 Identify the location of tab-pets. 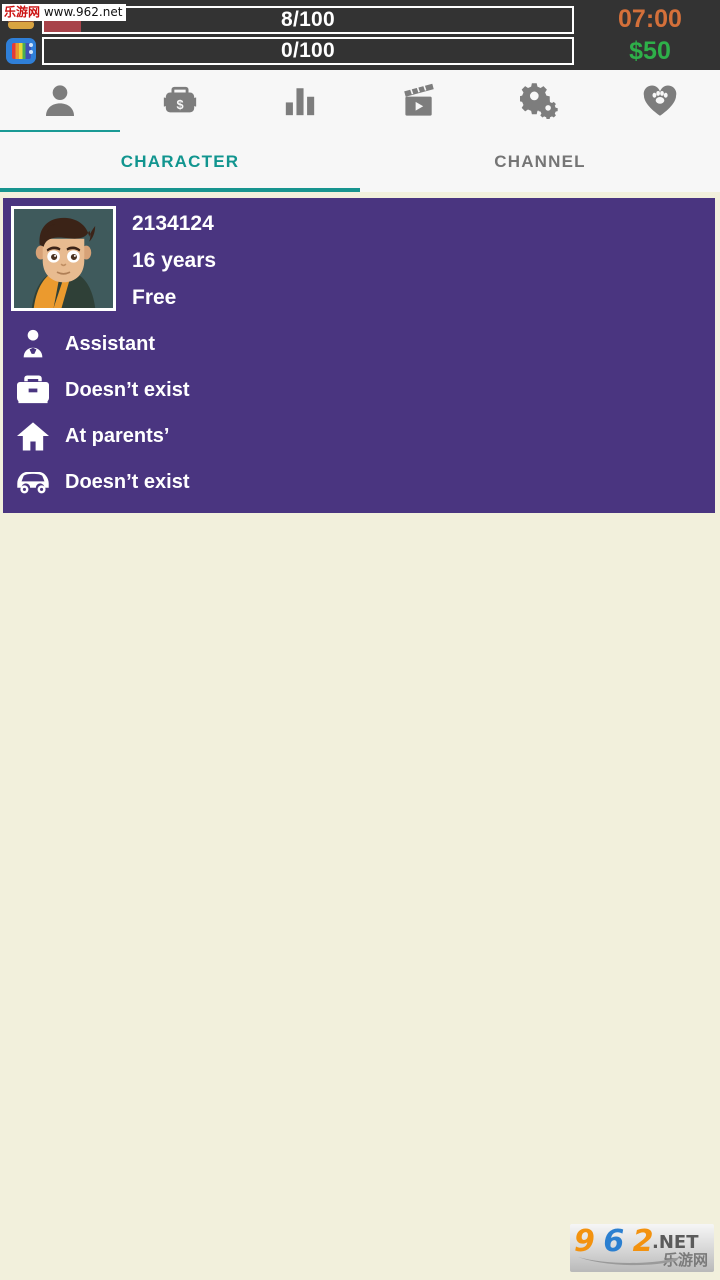
(660, 101).